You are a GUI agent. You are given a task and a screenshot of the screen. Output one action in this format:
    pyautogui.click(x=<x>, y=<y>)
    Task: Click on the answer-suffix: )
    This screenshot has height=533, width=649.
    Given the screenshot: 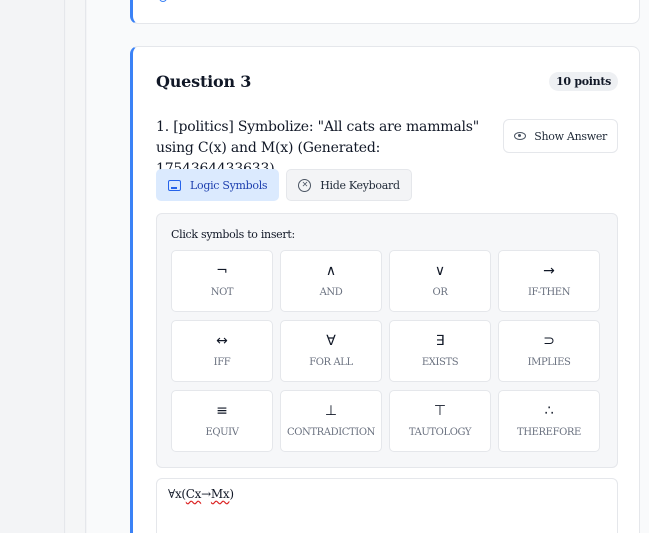 What is the action you would take?
    pyautogui.click(x=231, y=494)
    